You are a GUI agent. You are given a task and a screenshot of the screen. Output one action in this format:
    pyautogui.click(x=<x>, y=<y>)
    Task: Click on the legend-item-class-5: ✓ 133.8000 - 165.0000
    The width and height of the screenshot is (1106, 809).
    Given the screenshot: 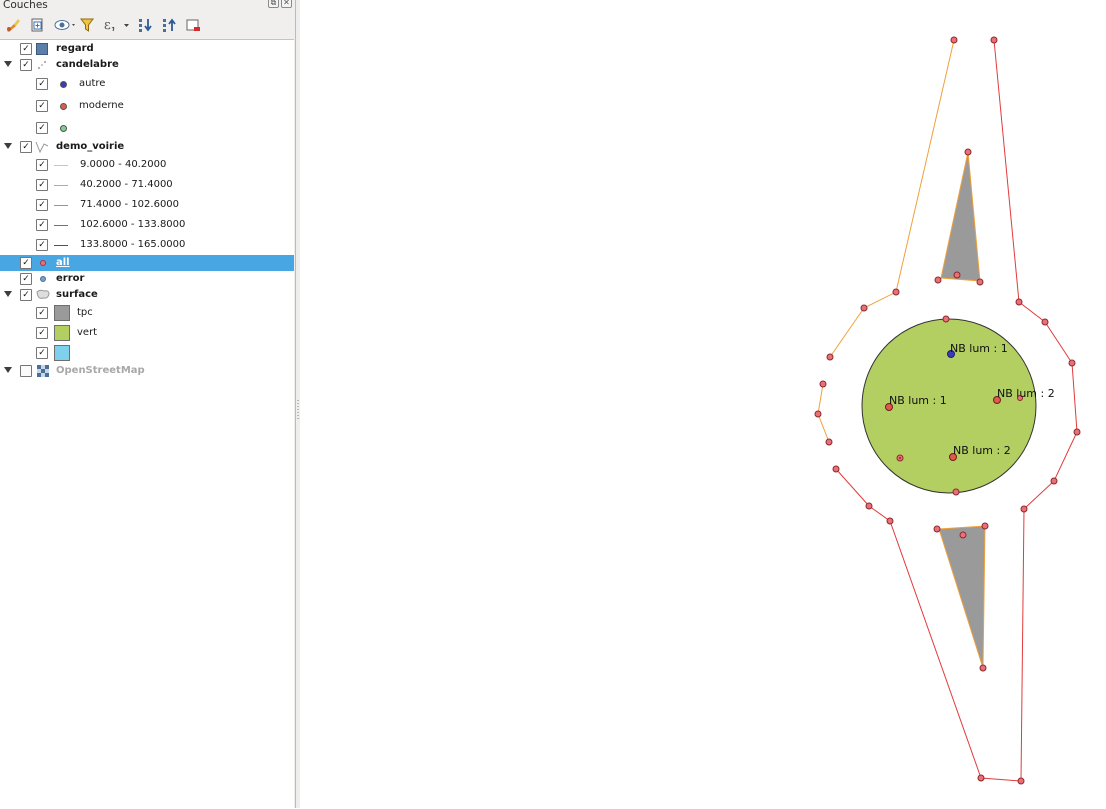 What is the action you would take?
    pyautogui.click(x=147, y=245)
    